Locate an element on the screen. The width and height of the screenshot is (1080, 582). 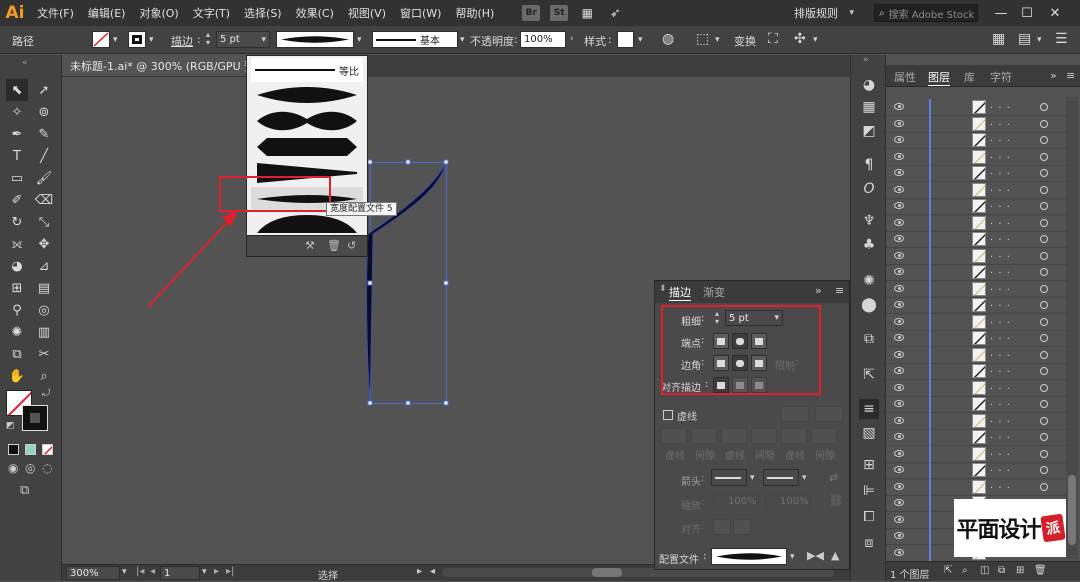
handle-bottom-right is located at coordinates (446, 403).